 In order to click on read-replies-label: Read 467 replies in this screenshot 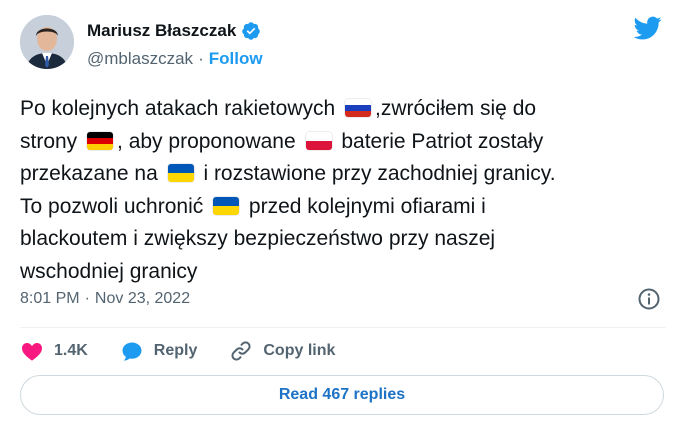, I will do `click(342, 394)`.